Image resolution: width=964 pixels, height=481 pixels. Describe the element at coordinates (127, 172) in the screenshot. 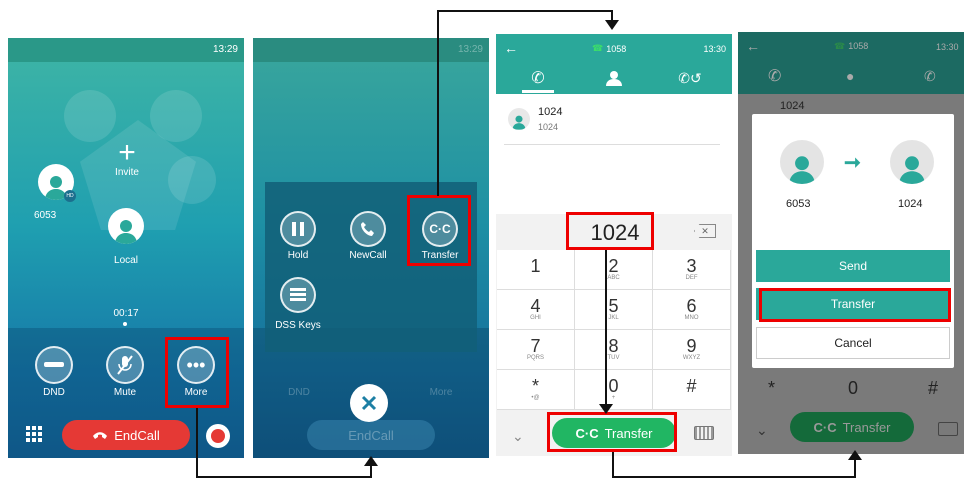

I see `invite-label: Invite` at that location.